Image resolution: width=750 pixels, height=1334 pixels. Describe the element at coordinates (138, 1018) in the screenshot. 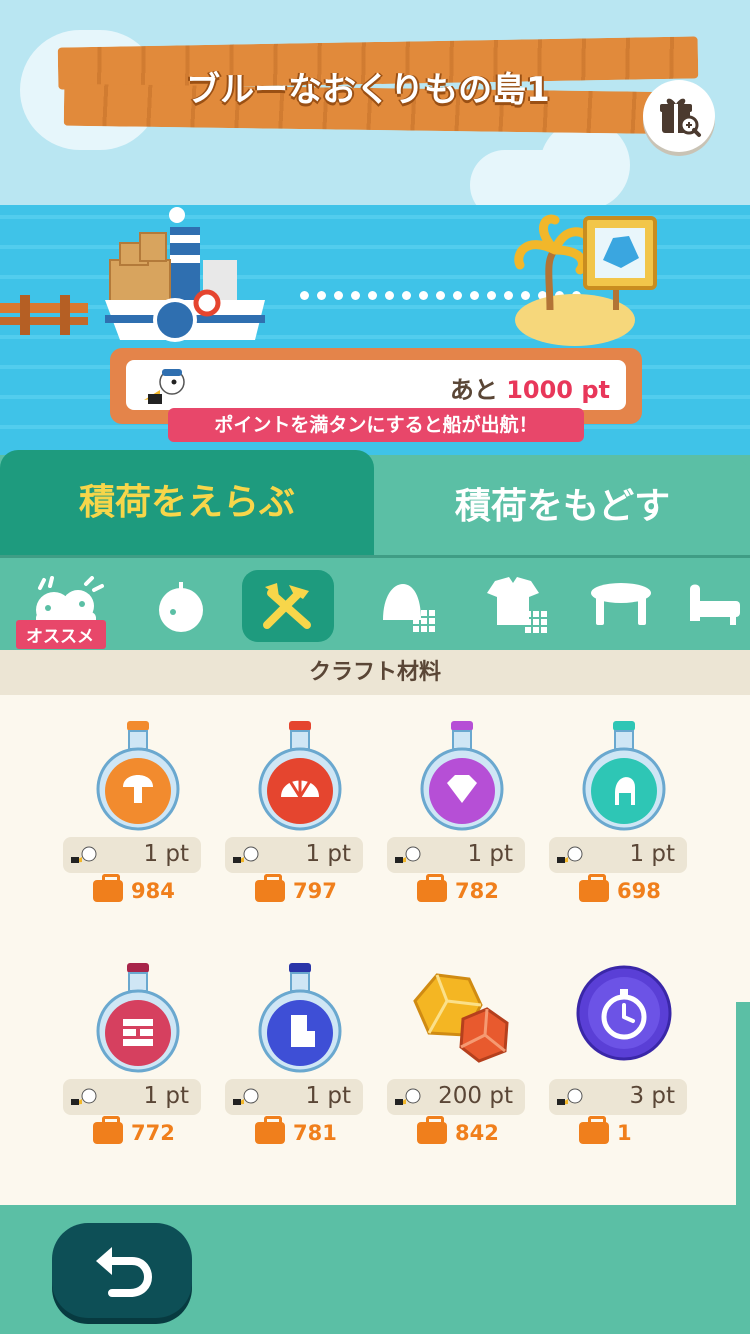

I see `pink-brick-bottle-icon` at that location.